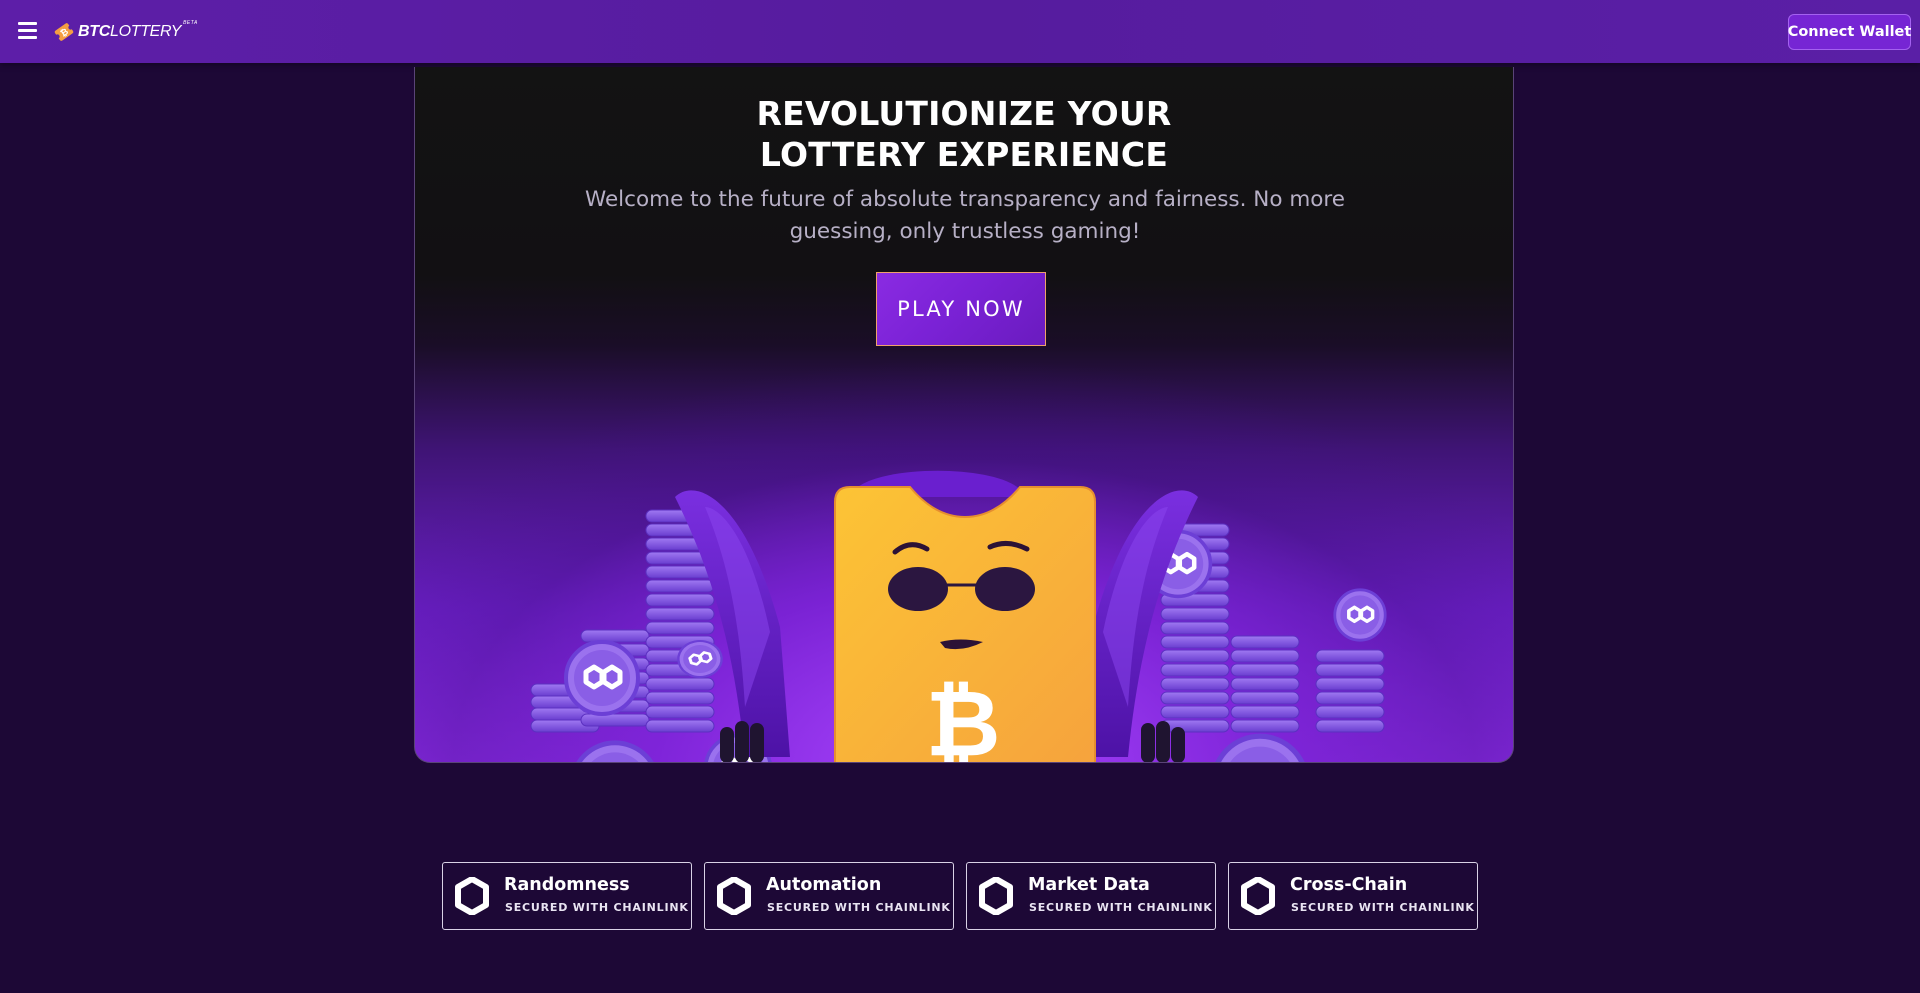 This screenshot has height=993, width=1920. What do you see at coordinates (190, 23) in the screenshot?
I see `beta-badge: BETA` at bounding box center [190, 23].